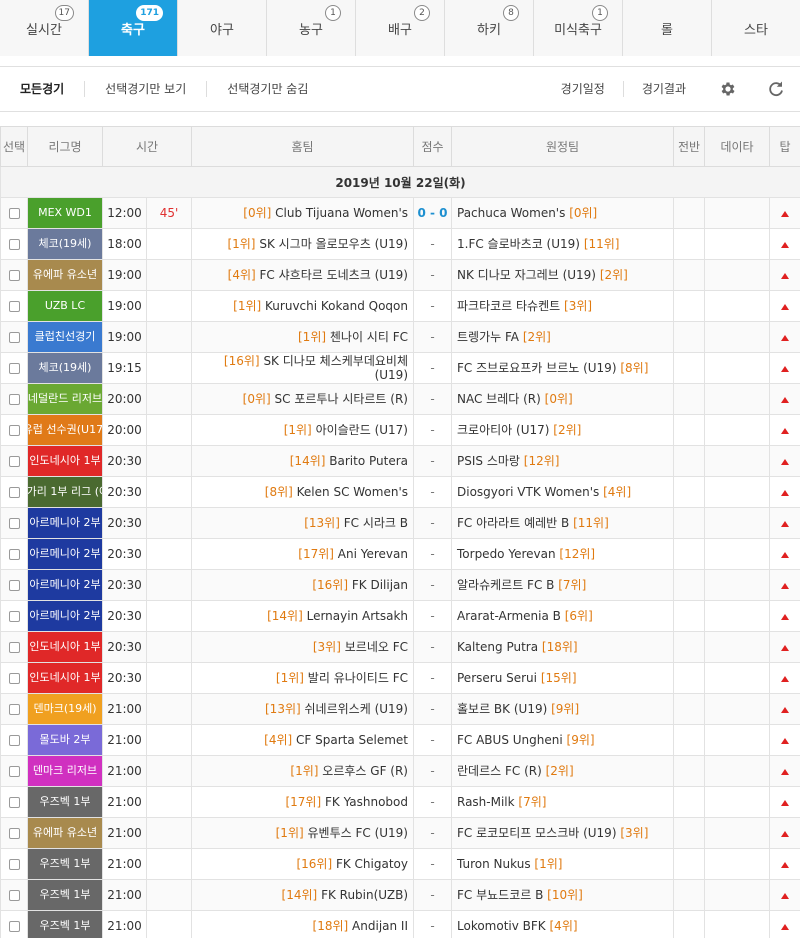 The image size is (800, 938). What do you see at coordinates (562, 924) in the screenshot?
I see `away-team-cell: Lokomotiv BFK [4위]` at bounding box center [562, 924].